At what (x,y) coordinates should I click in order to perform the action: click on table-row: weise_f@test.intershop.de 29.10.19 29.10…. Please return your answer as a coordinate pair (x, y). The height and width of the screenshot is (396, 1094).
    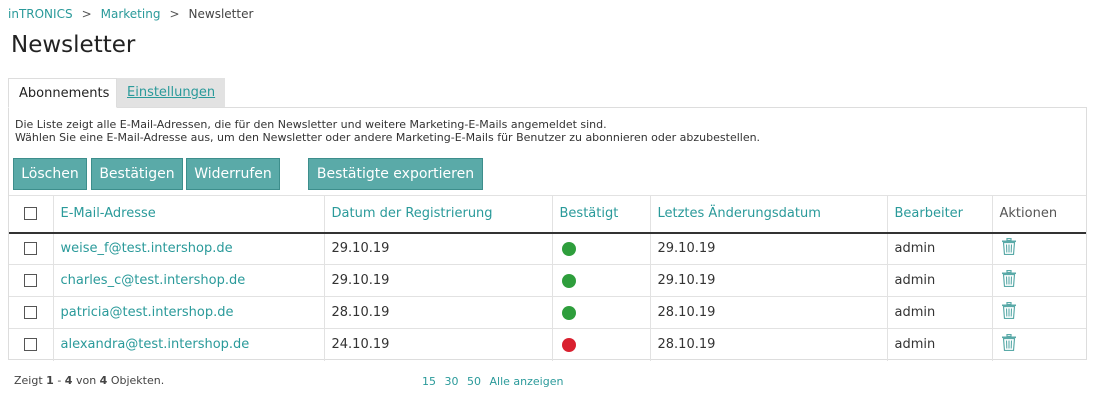
    Looking at the image, I should click on (547, 248).